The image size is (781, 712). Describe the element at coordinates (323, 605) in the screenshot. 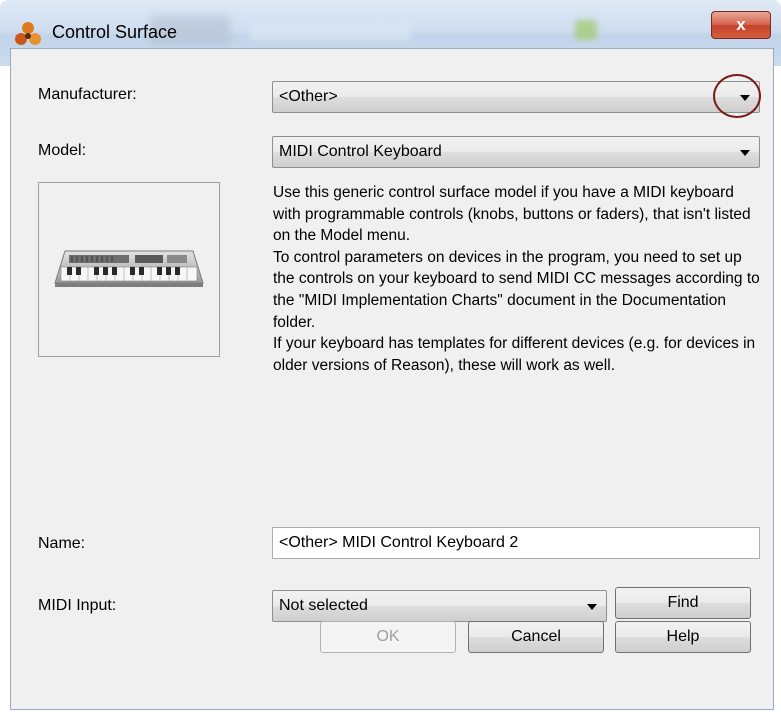

I see `midi-input-value: Not selected` at that location.